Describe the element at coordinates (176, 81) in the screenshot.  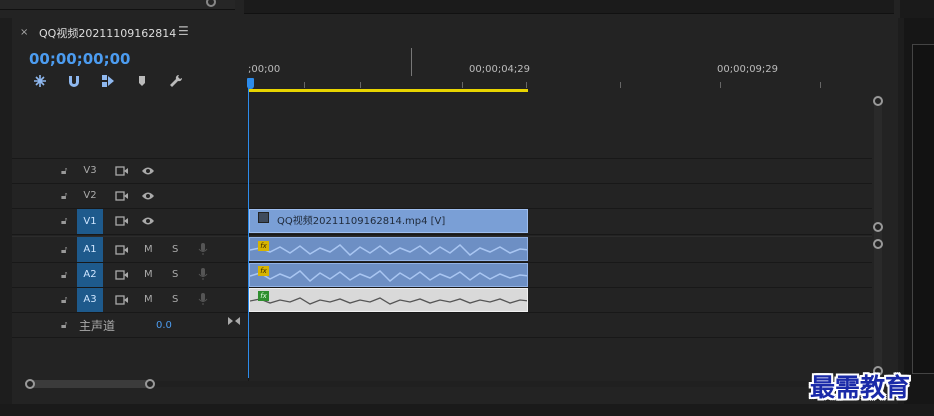
I see `wrench-icon` at that location.